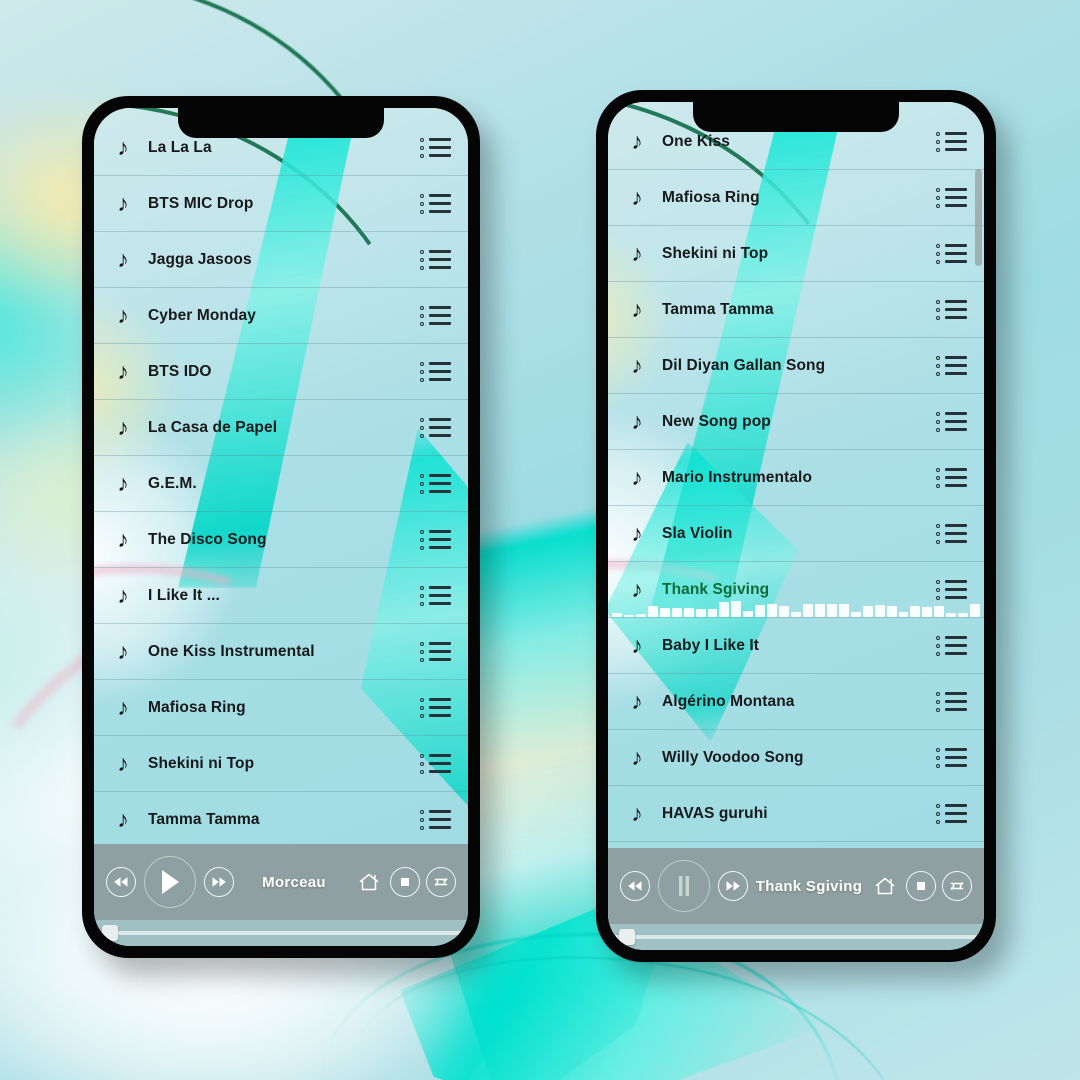 The height and width of the screenshot is (1080, 1080). I want to click on track-row: ♪ Willy Voodoo Song, so click(796, 758).